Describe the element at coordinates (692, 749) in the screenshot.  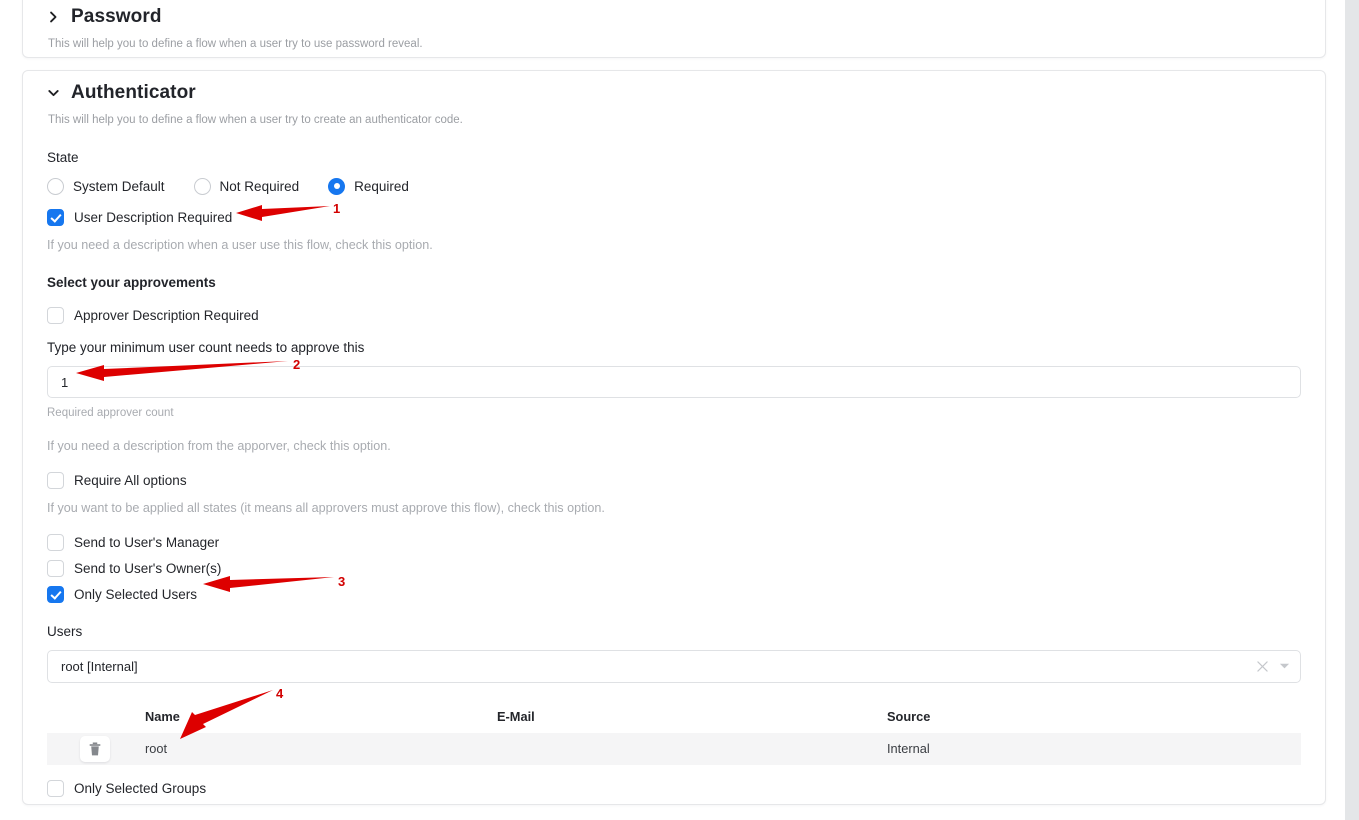
I see `users-table-email-cell` at that location.